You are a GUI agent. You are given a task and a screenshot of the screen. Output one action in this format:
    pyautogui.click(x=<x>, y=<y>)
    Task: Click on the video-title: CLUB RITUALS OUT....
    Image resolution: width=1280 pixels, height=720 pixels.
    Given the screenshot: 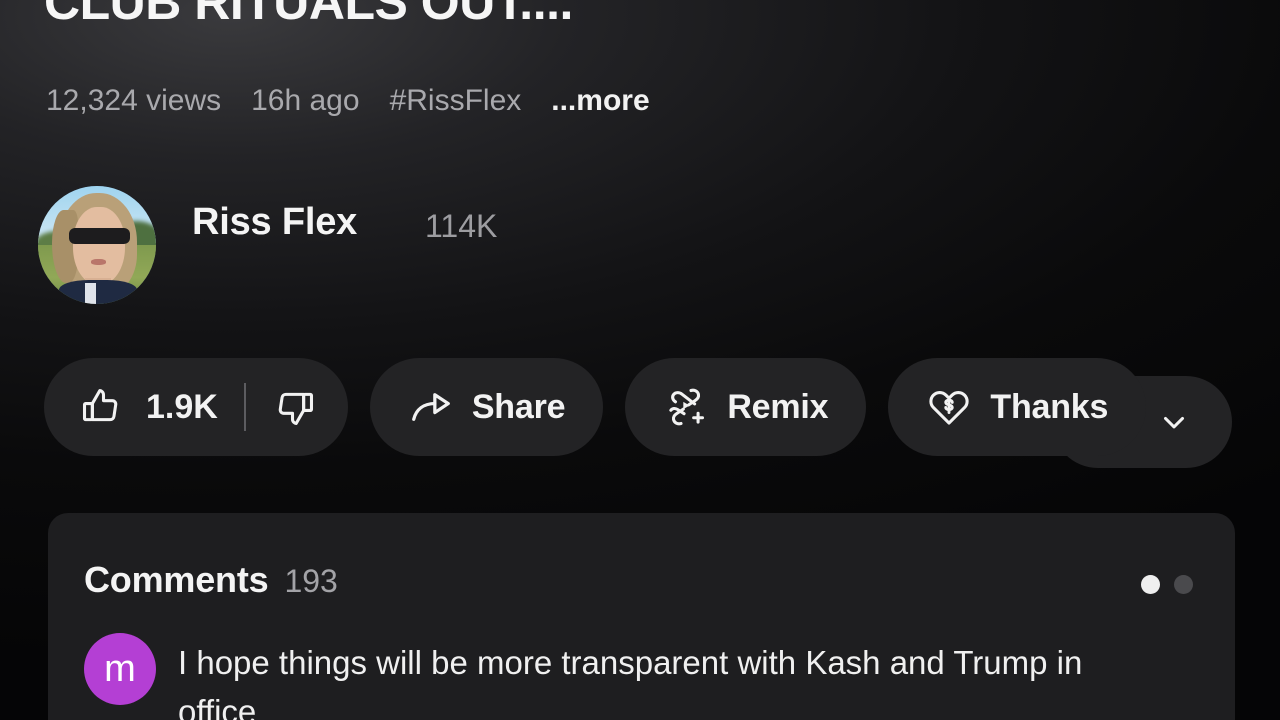 What is the action you would take?
    pyautogui.click(x=634, y=16)
    